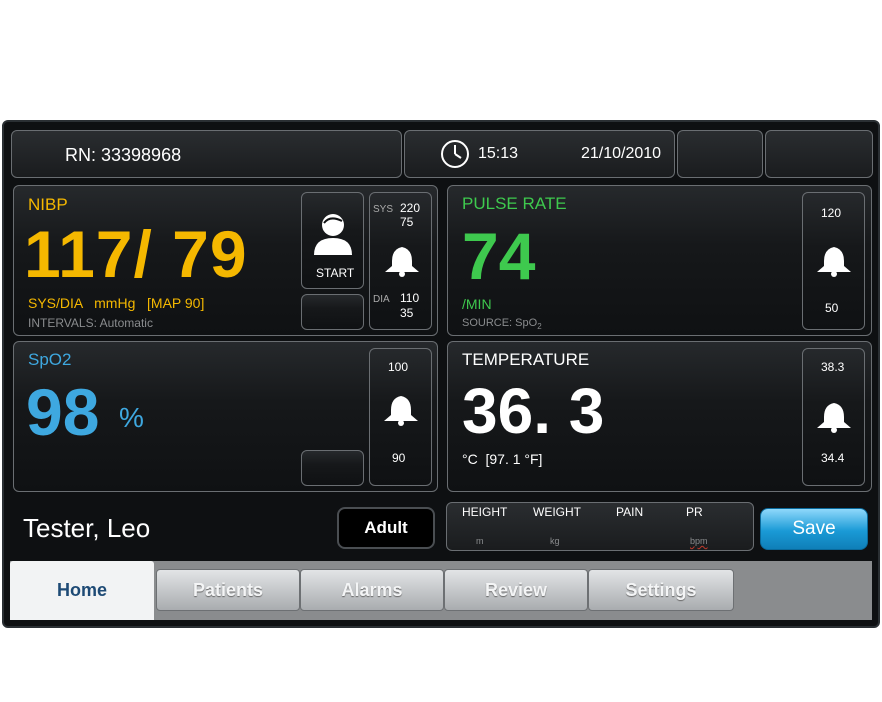  I want to click on temperature-unit: °C [97. 1 °F], so click(502, 459).